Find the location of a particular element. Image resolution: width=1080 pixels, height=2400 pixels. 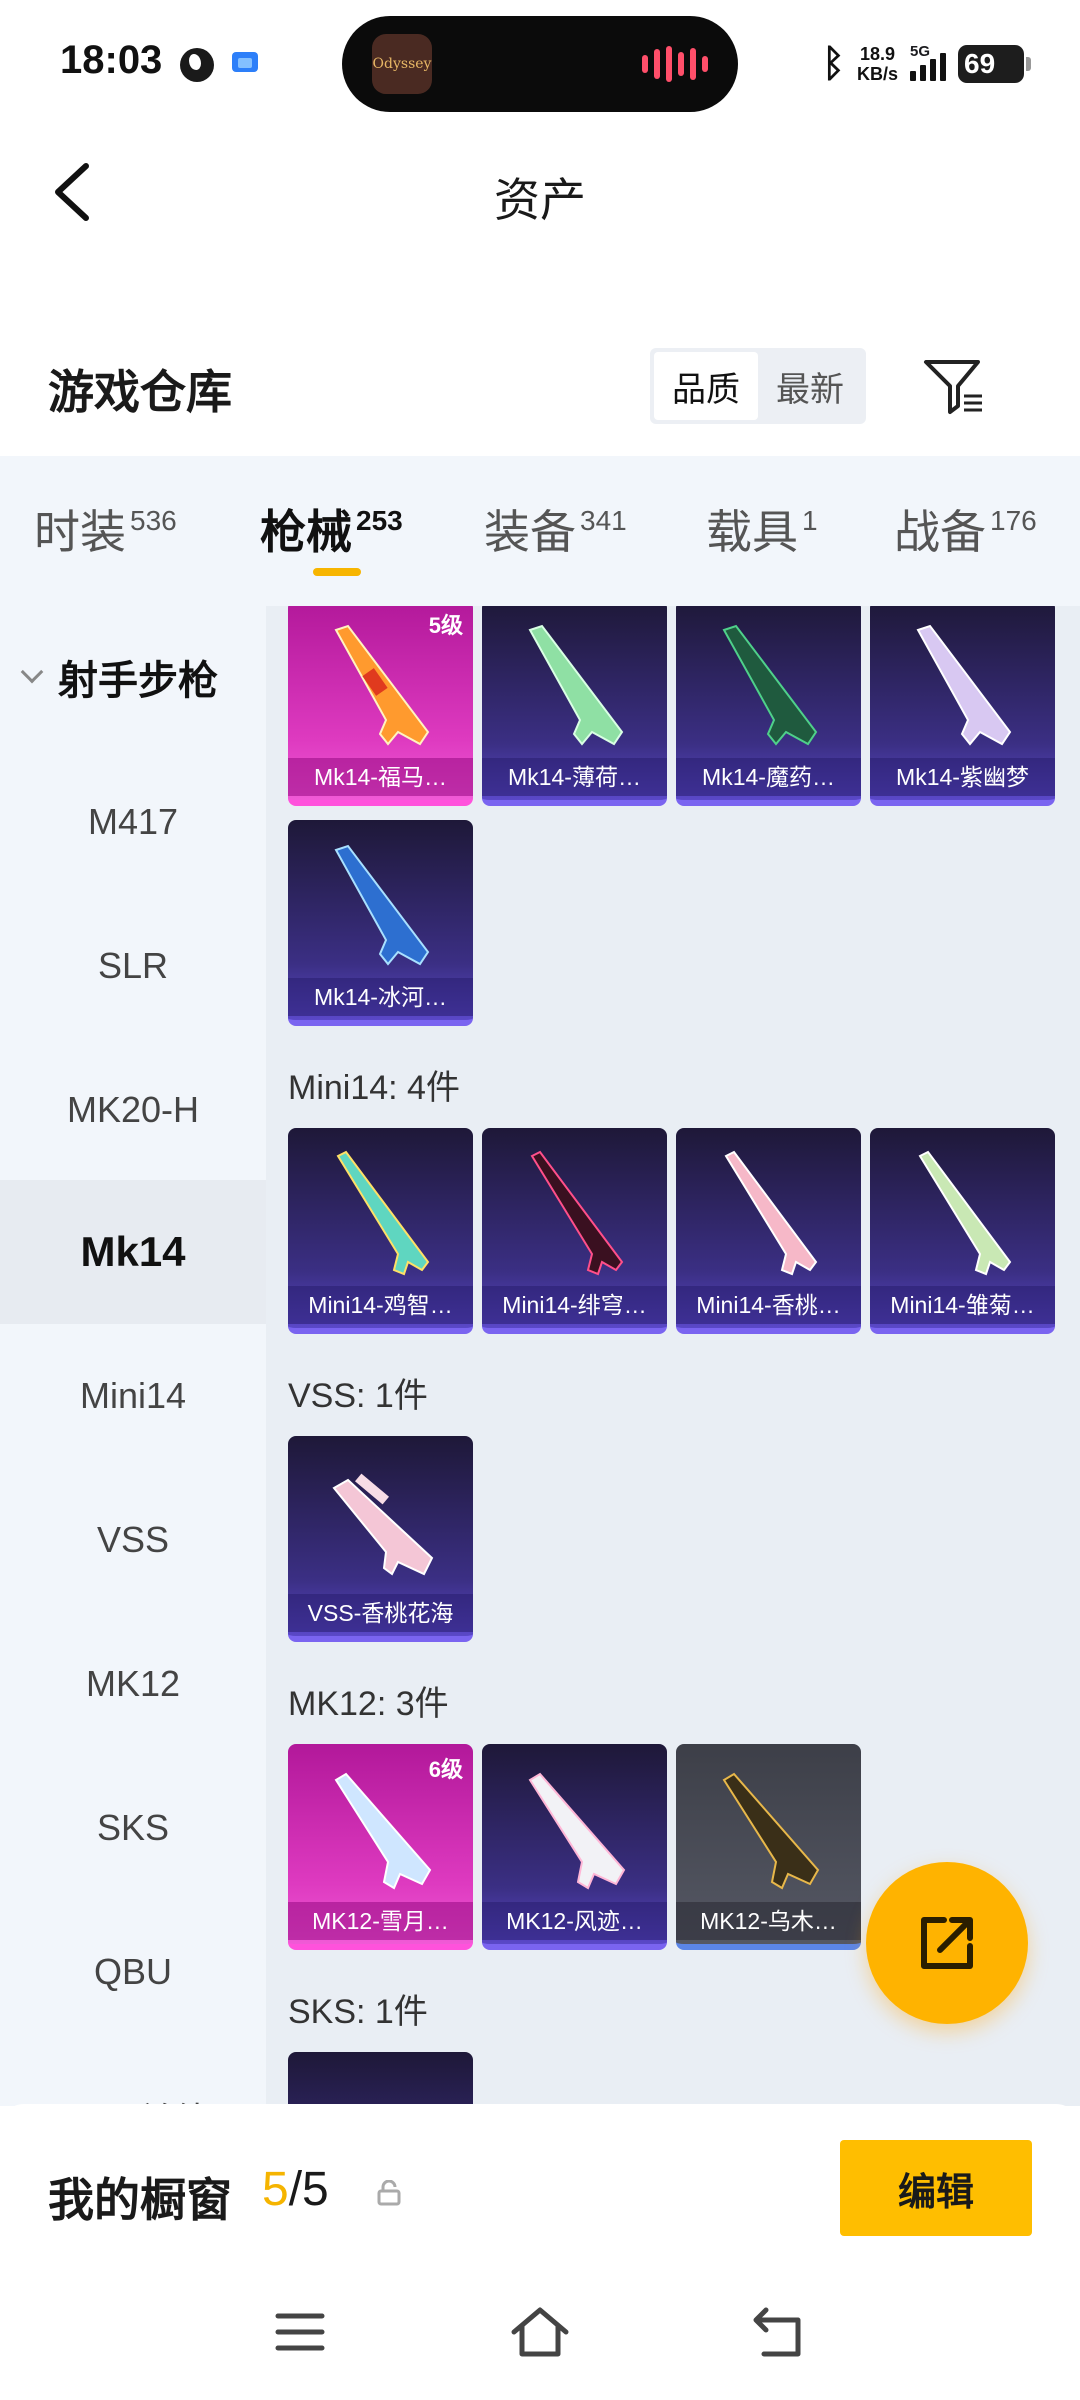

status-indicators: ᛒ 18.9 KB/s 5G 69 is located at coordinates (926, 64).